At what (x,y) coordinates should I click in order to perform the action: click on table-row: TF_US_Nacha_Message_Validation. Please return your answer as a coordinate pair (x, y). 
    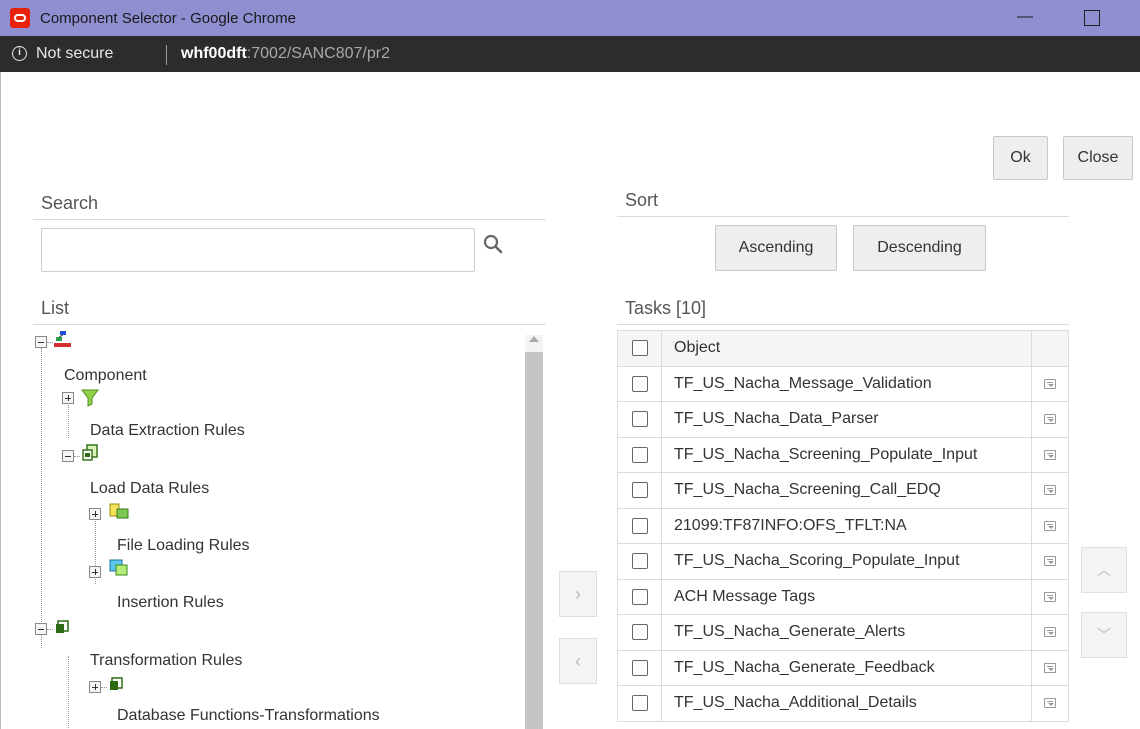
    Looking at the image, I should click on (843, 383).